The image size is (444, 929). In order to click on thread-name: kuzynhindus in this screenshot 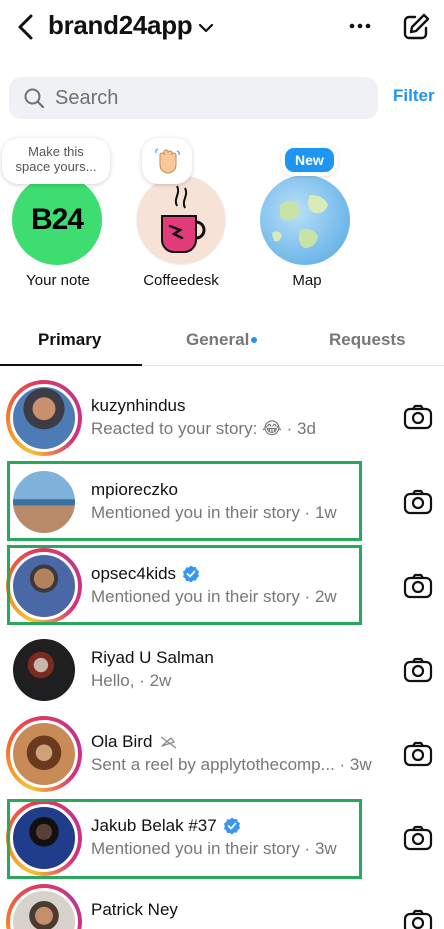, I will do `click(138, 406)`.